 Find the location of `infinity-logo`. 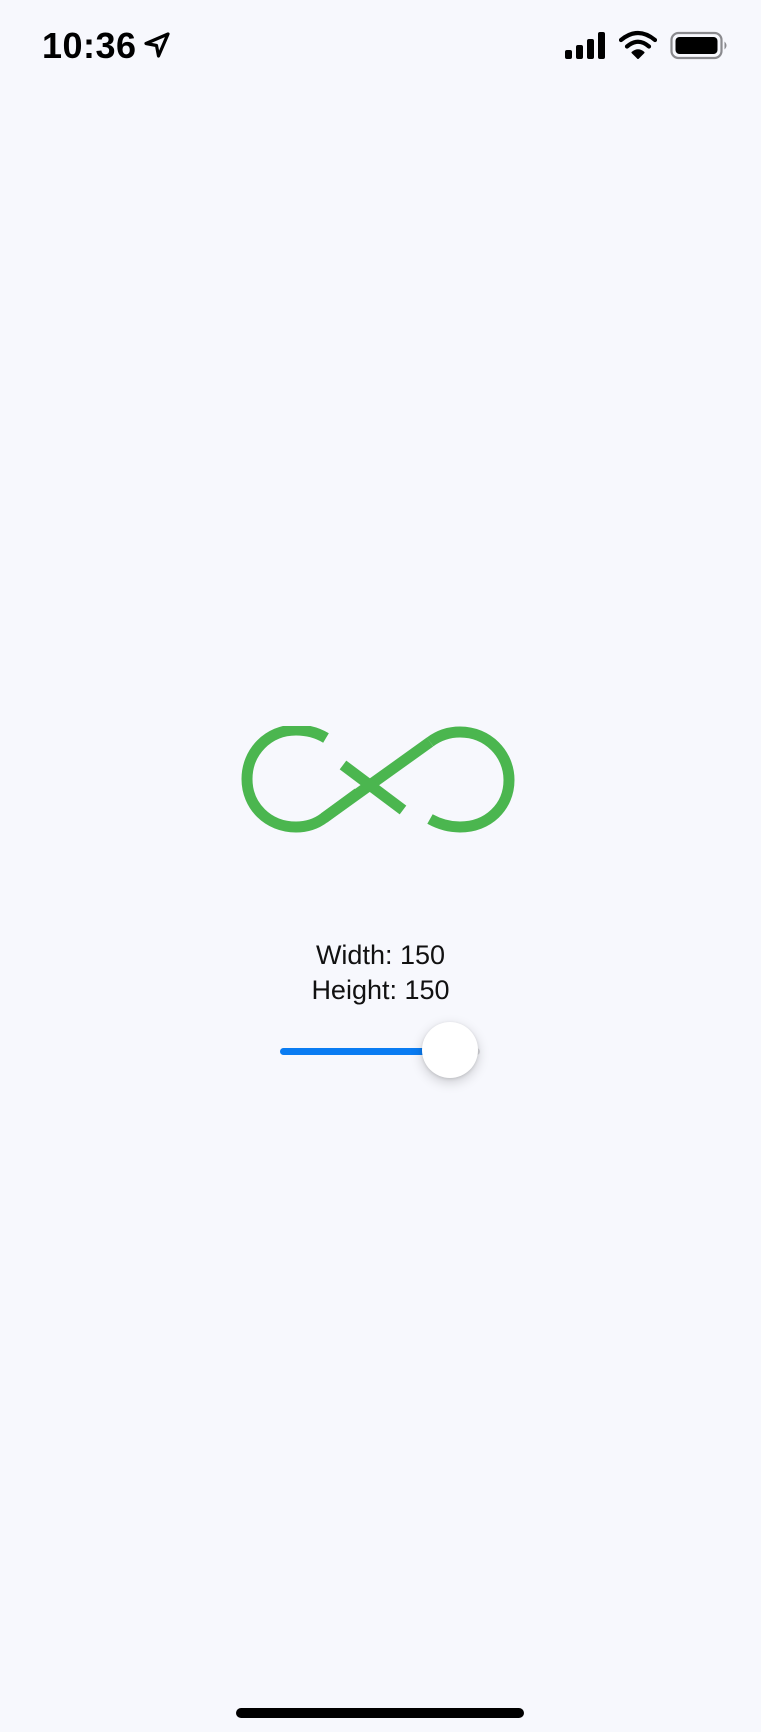

infinity-logo is located at coordinates (378, 779).